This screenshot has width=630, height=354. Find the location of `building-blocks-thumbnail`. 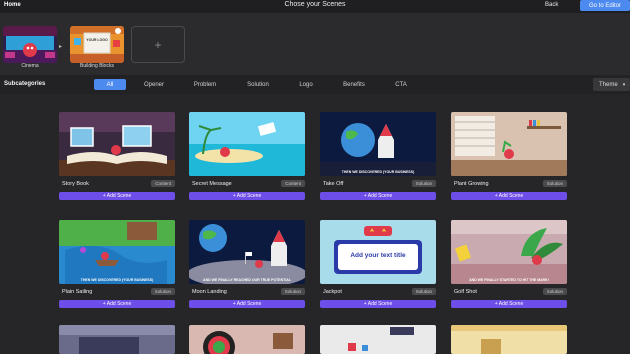

building-blocks-thumbnail is located at coordinates (97, 44).